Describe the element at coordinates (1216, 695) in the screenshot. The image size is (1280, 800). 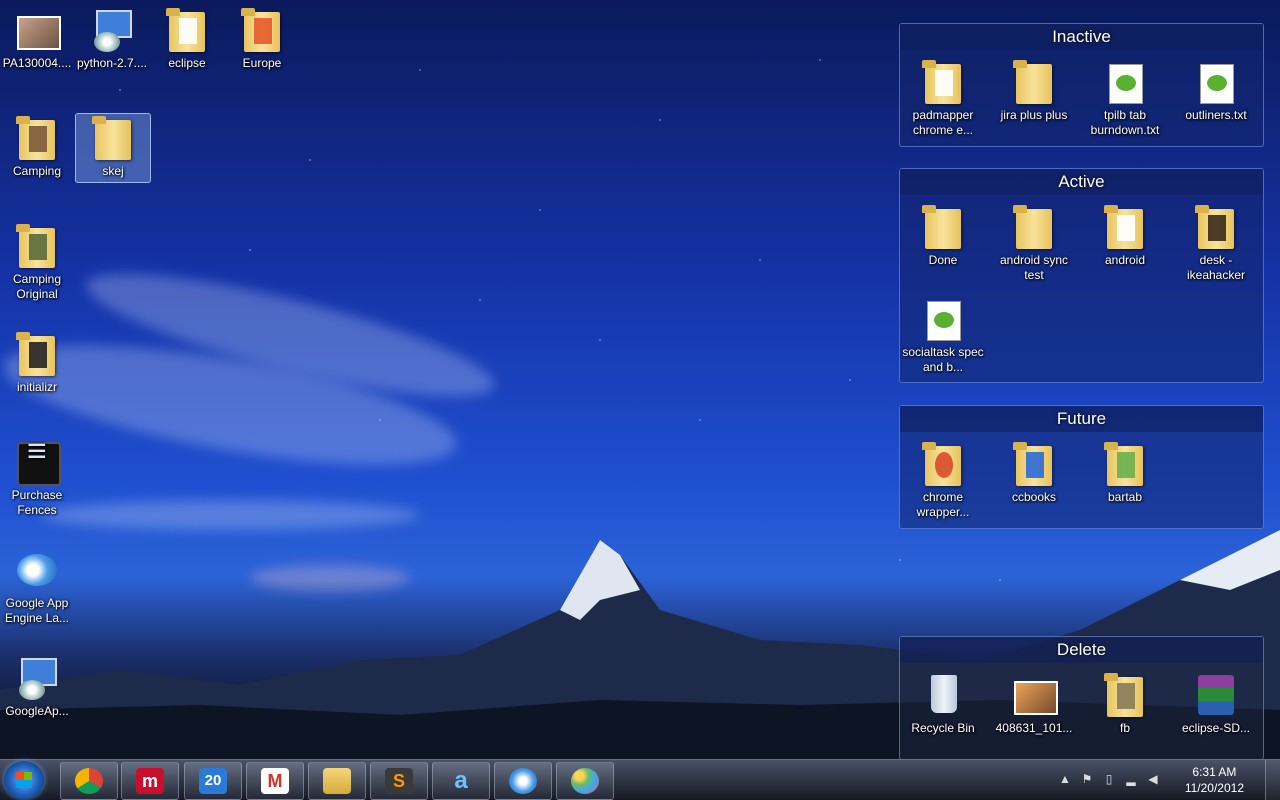
I see `winrar-archive-icon` at that location.